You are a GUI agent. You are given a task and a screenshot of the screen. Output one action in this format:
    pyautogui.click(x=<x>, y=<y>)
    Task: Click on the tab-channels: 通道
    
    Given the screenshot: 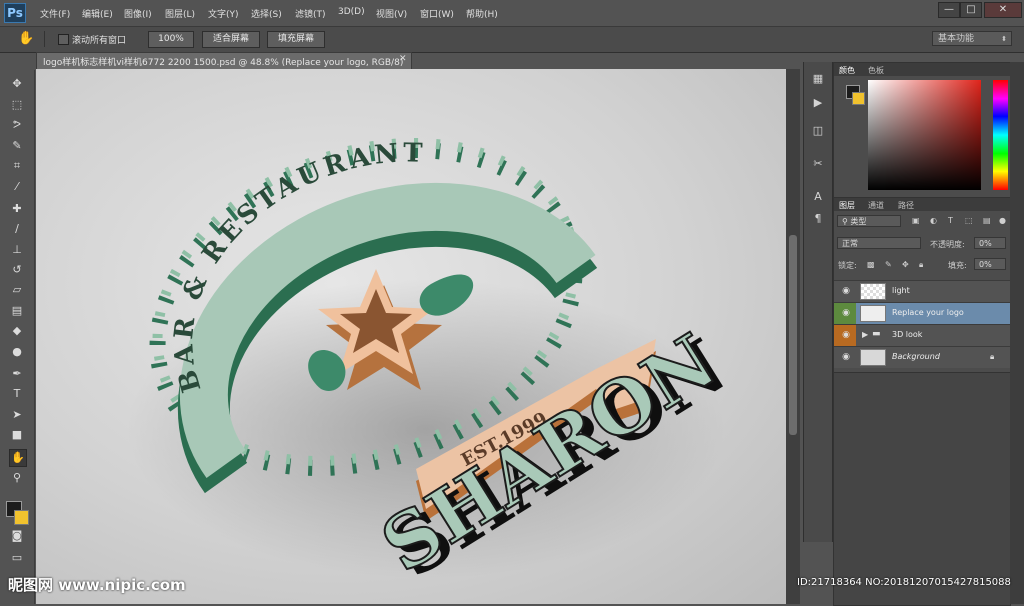 What is the action you would take?
    pyautogui.click(x=876, y=205)
    